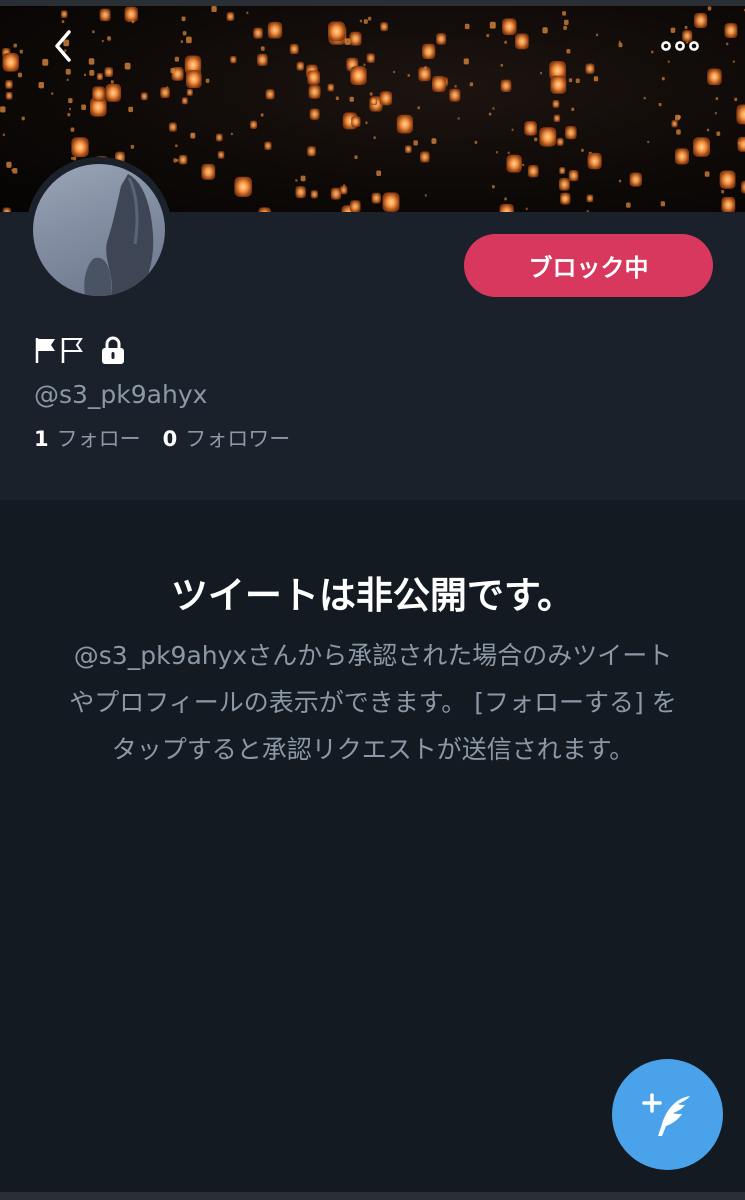  I want to click on avatar, so click(99, 230).